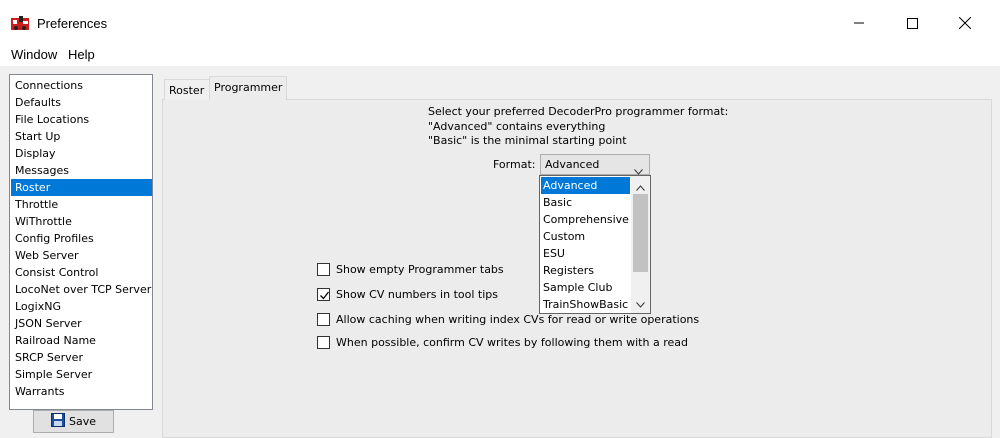 The height and width of the screenshot is (438, 1000). What do you see at coordinates (640, 233) in the screenshot?
I see `scrollbar-thumb` at bounding box center [640, 233].